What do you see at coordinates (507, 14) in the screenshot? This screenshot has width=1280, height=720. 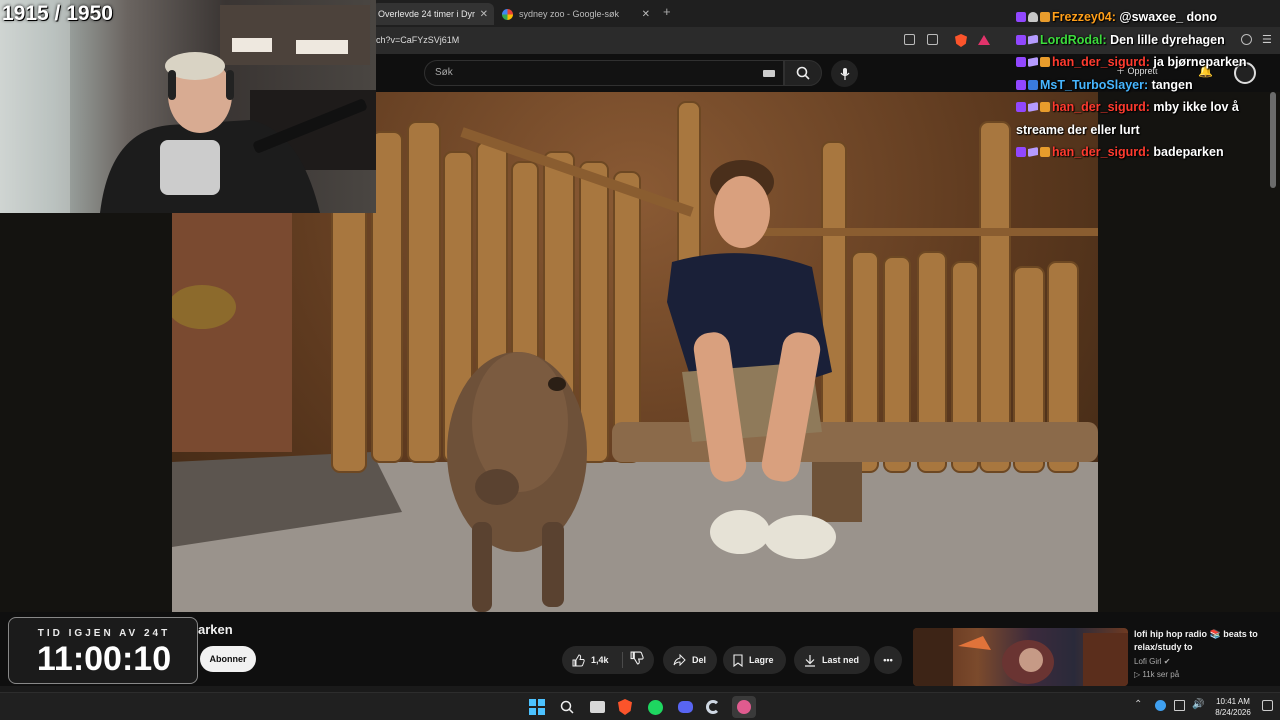 I see `google-favicon-icon` at bounding box center [507, 14].